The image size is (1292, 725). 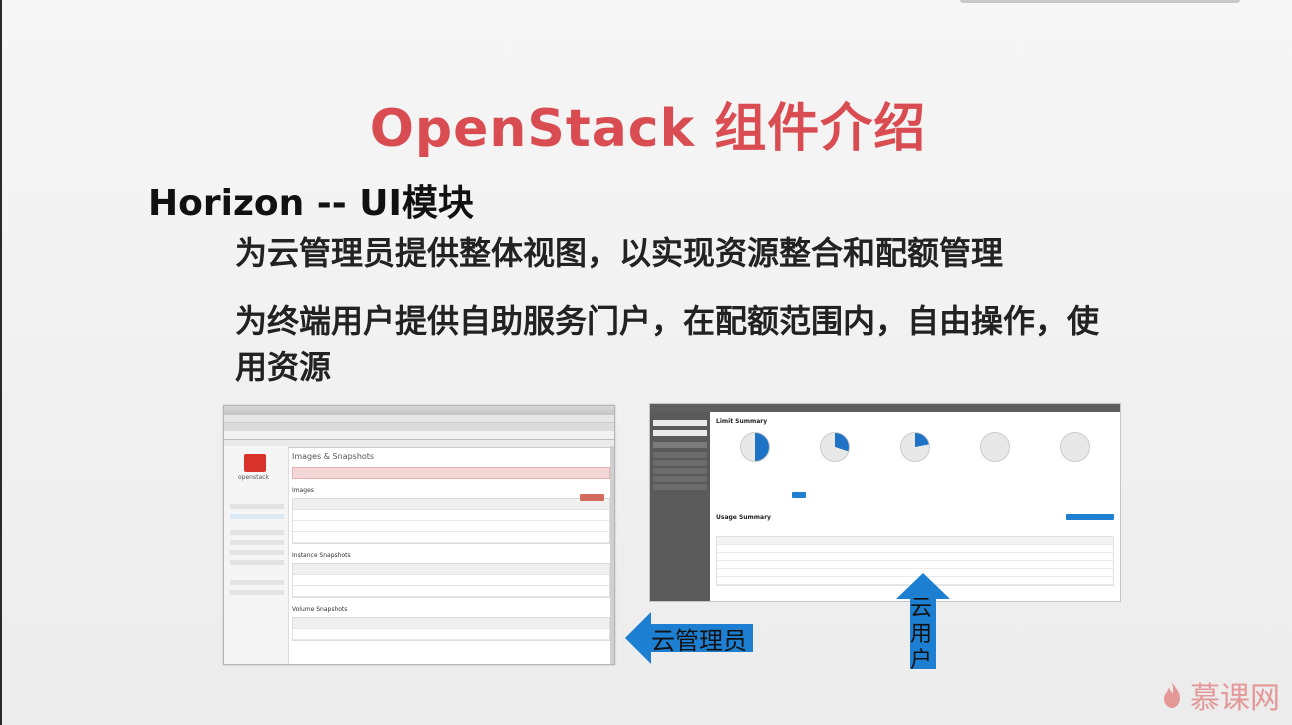 I want to click on horizon-sidebar: openstack, so click(x=256, y=555).